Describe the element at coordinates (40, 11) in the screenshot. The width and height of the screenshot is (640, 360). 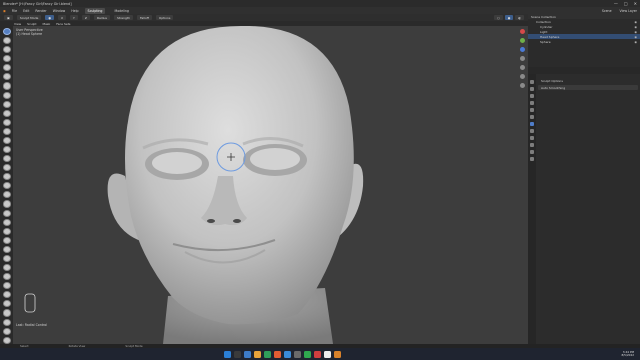
I see `menu-render: Render` at that location.